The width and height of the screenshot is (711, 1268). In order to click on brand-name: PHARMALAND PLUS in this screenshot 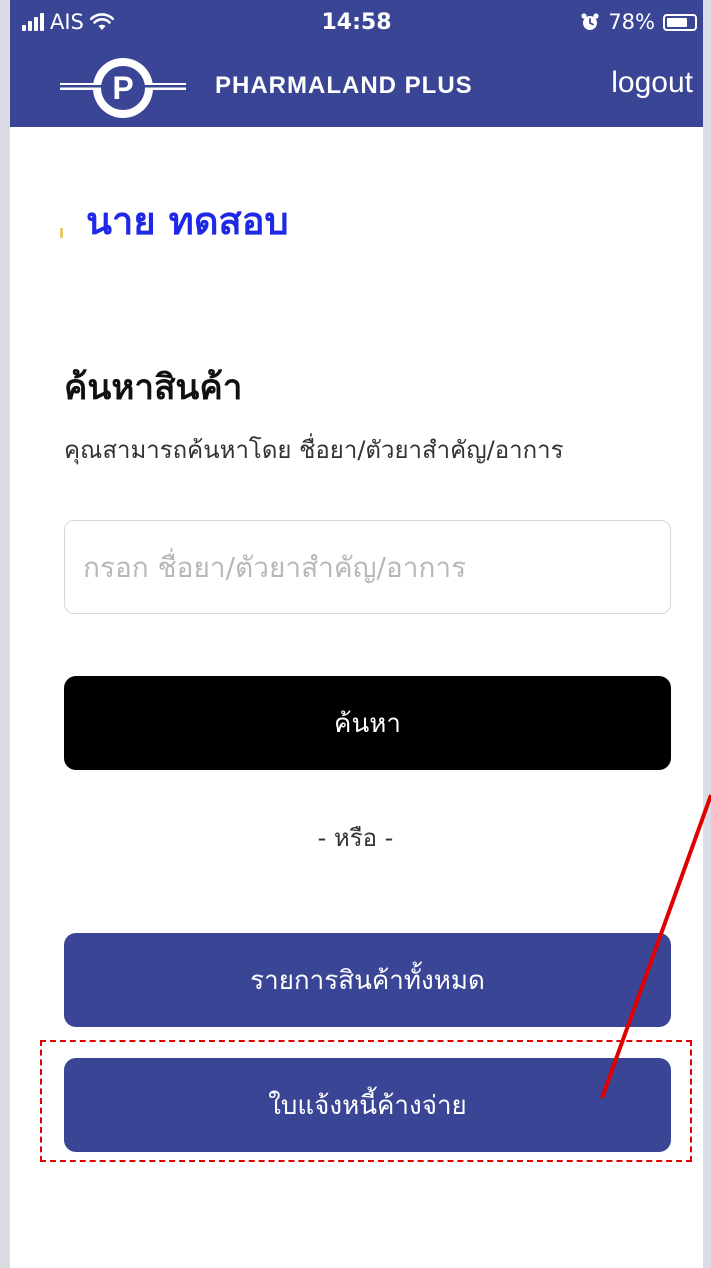, I will do `click(344, 85)`.